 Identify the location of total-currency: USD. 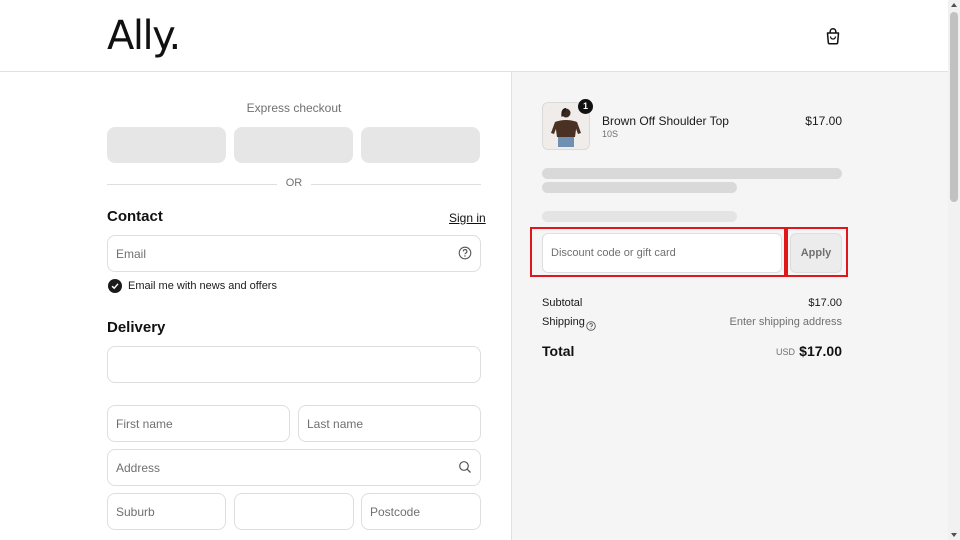
(785, 352).